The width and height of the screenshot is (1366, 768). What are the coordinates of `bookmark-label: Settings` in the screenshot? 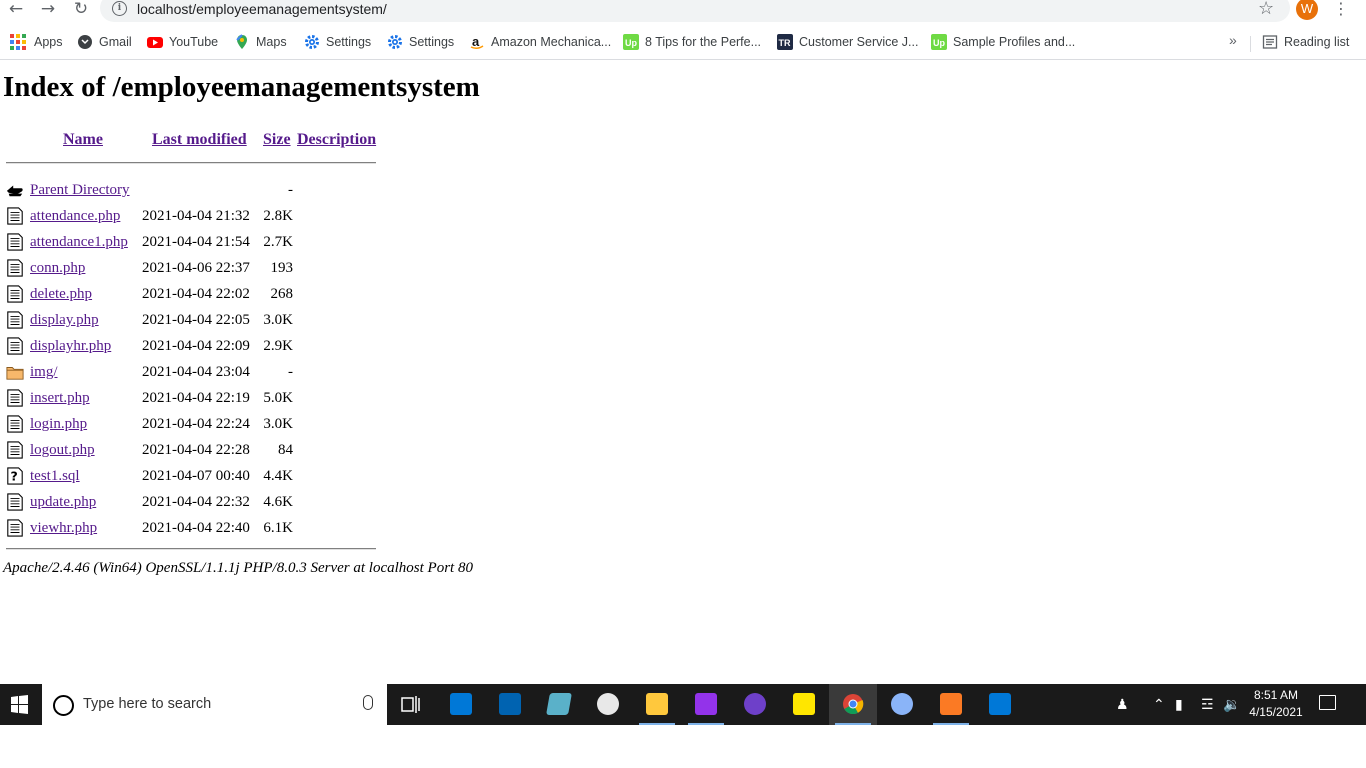 It's located at (349, 42).